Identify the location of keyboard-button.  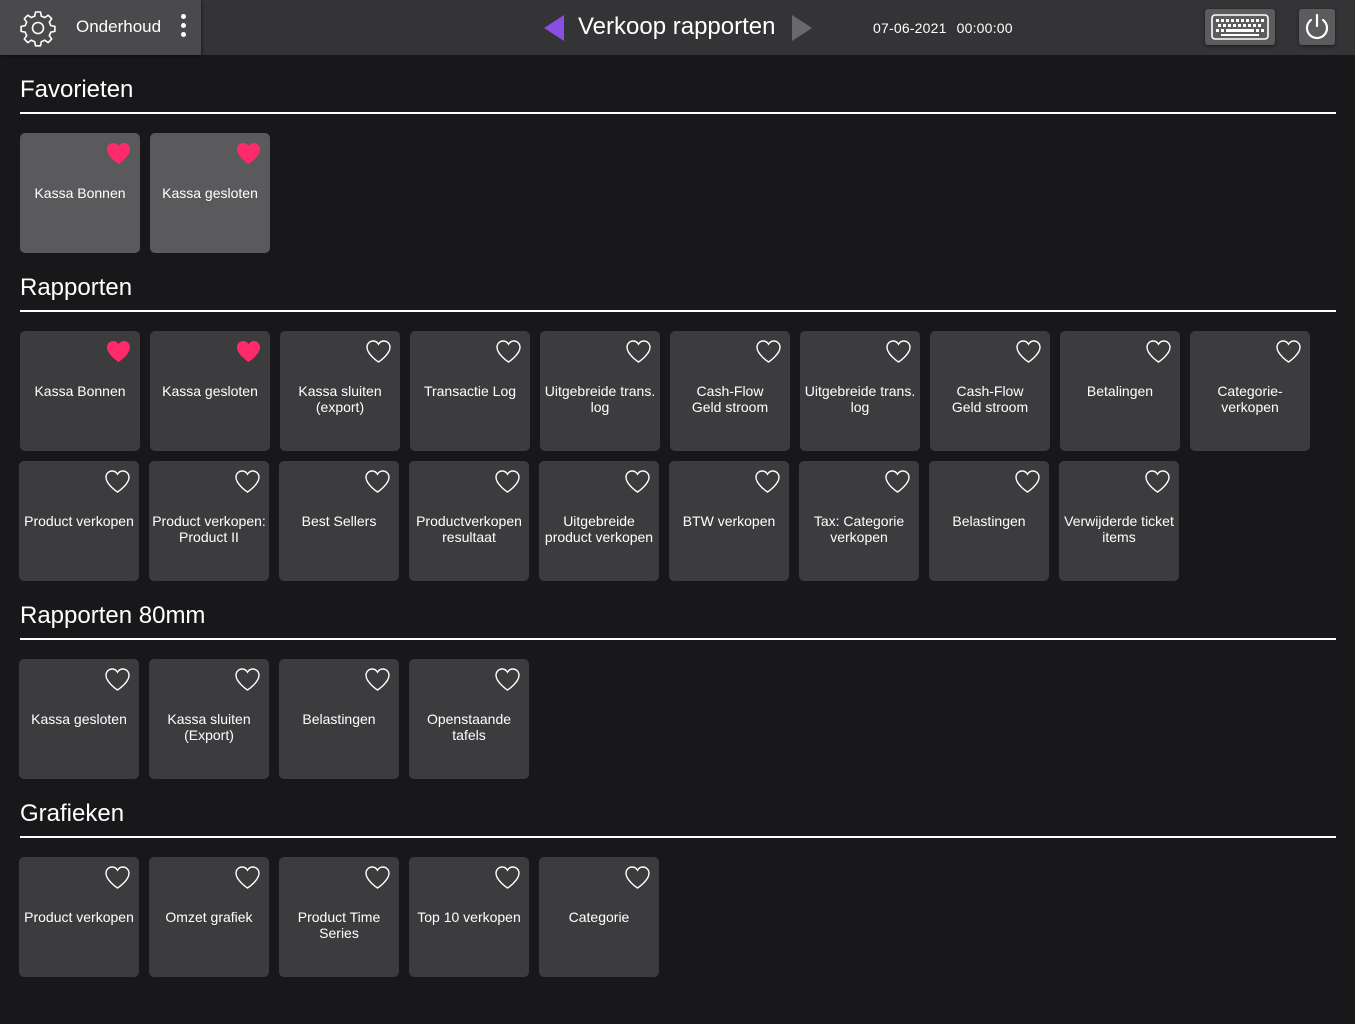
(1240, 27).